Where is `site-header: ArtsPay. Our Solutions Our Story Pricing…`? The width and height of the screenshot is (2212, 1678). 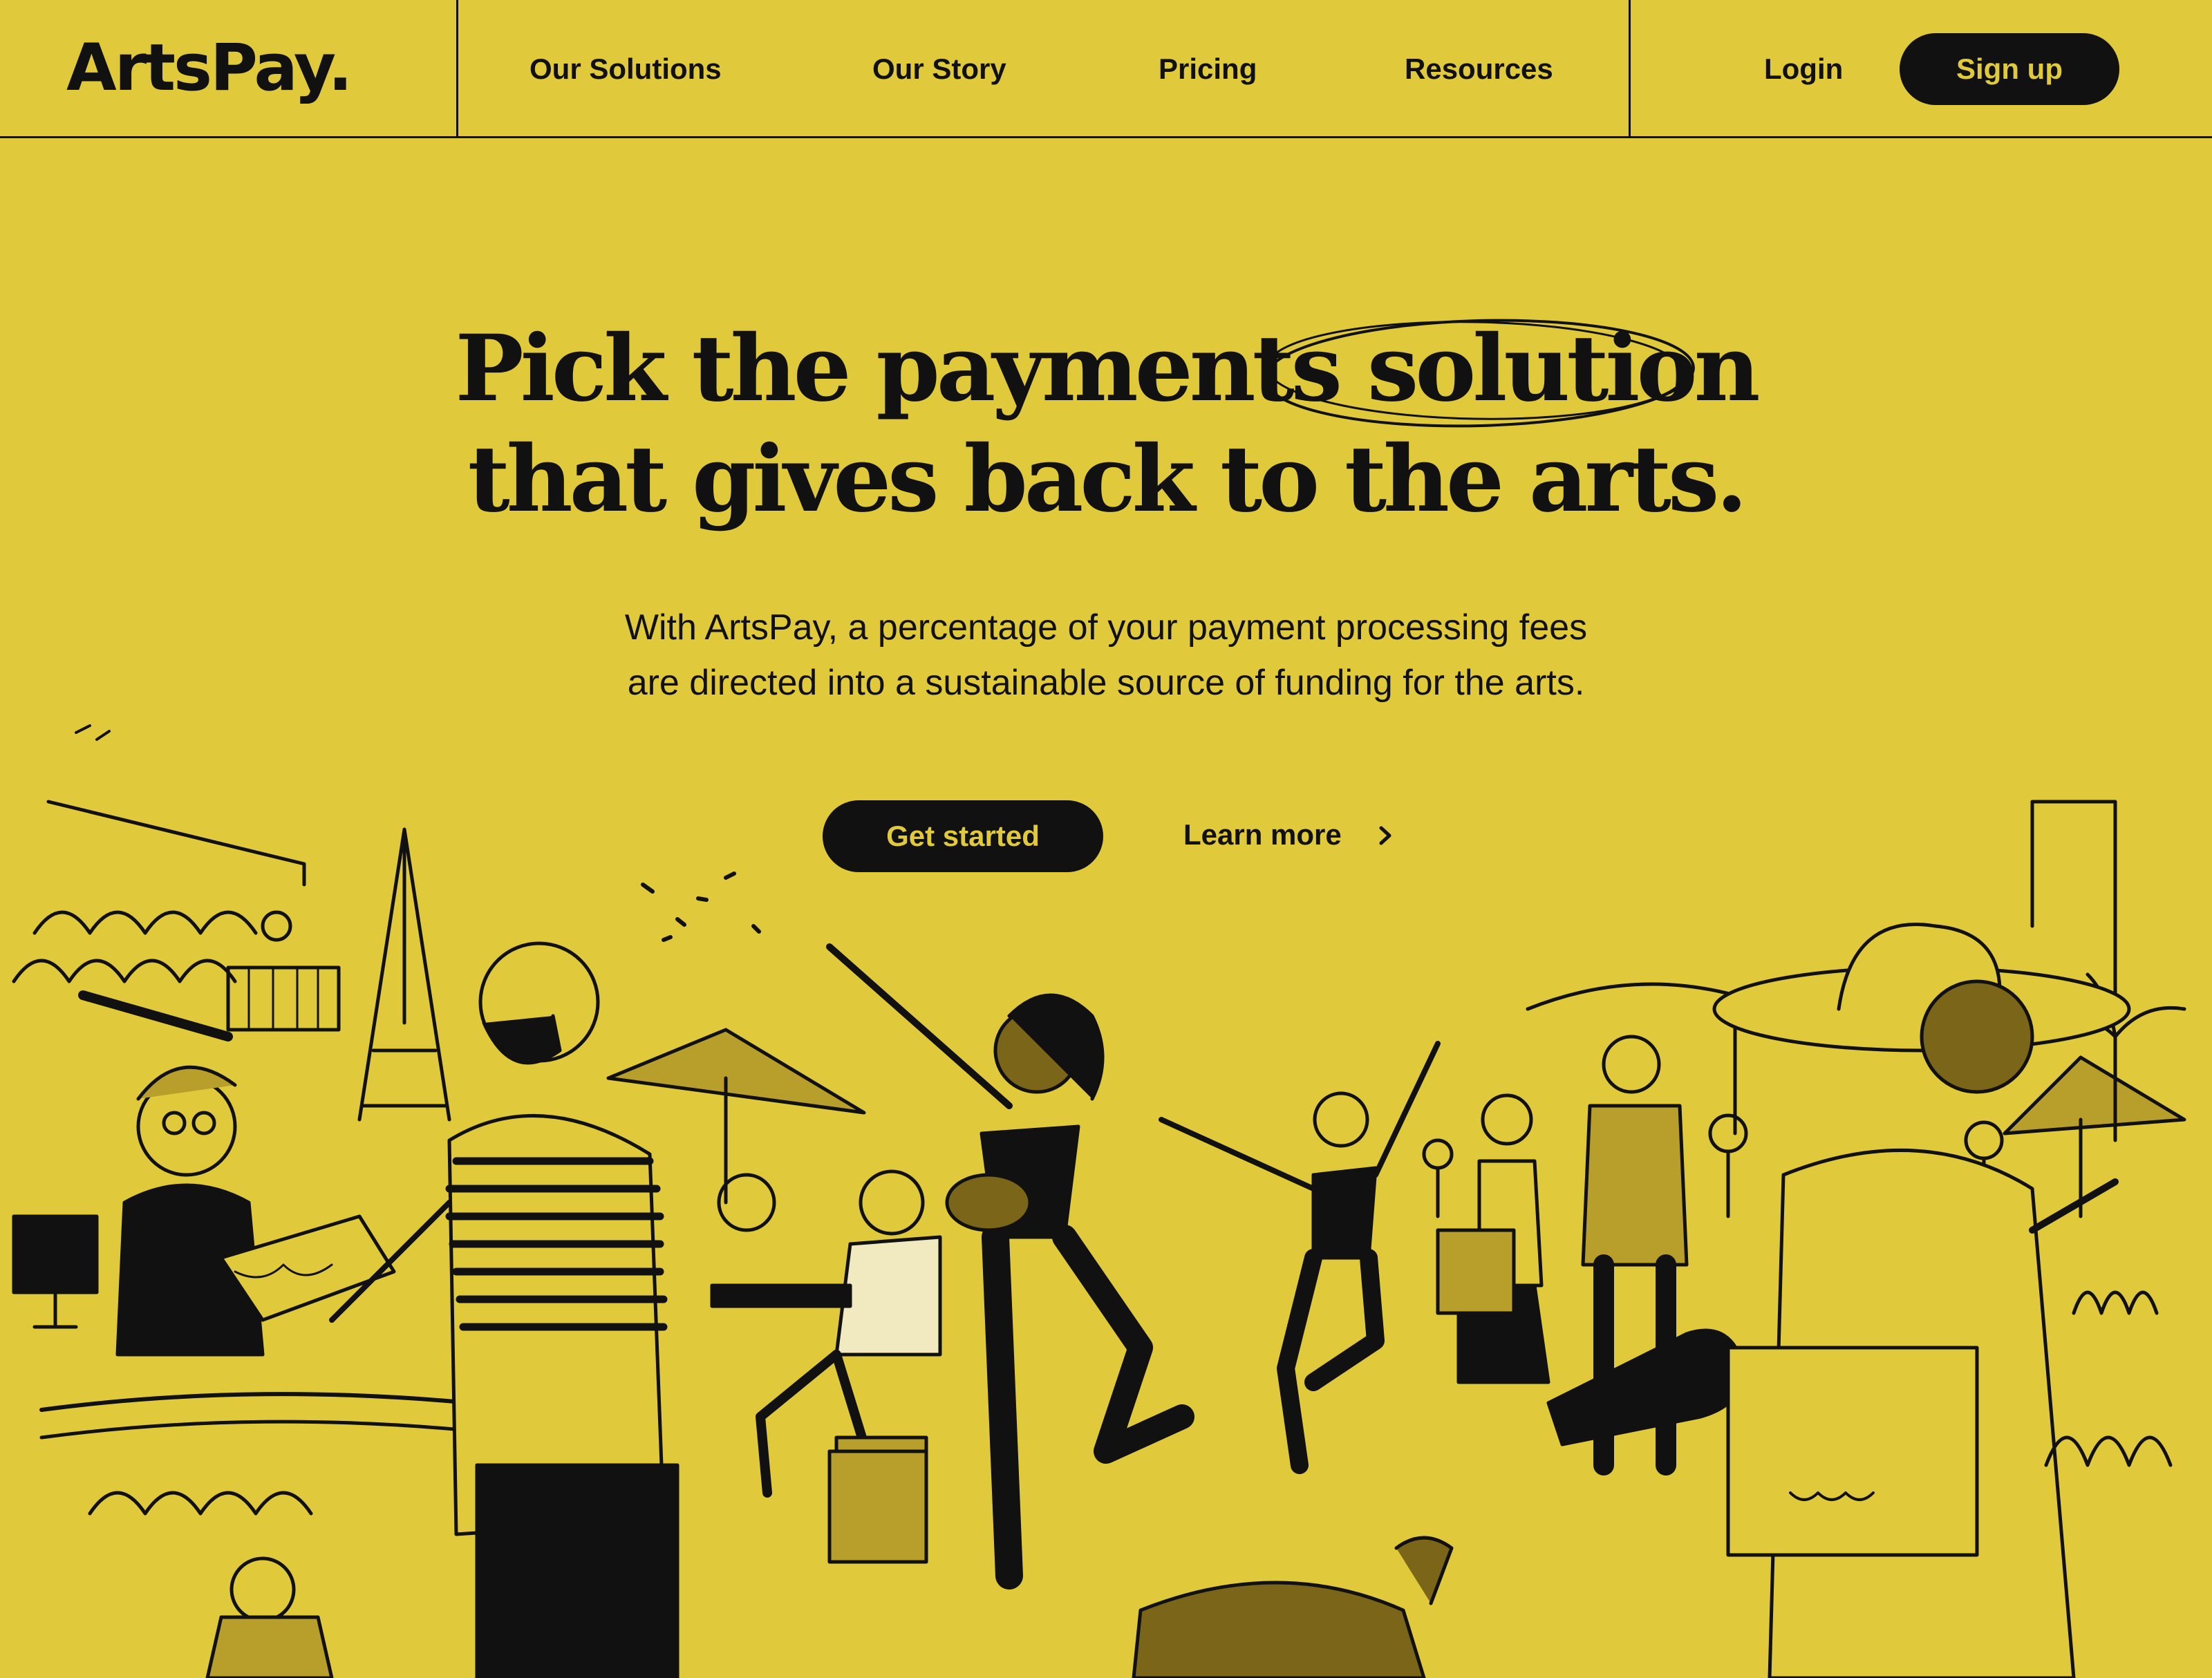 site-header: ArtsPay. Our Solutions Our Story Pricing… is located at coordinates (1106, 69).